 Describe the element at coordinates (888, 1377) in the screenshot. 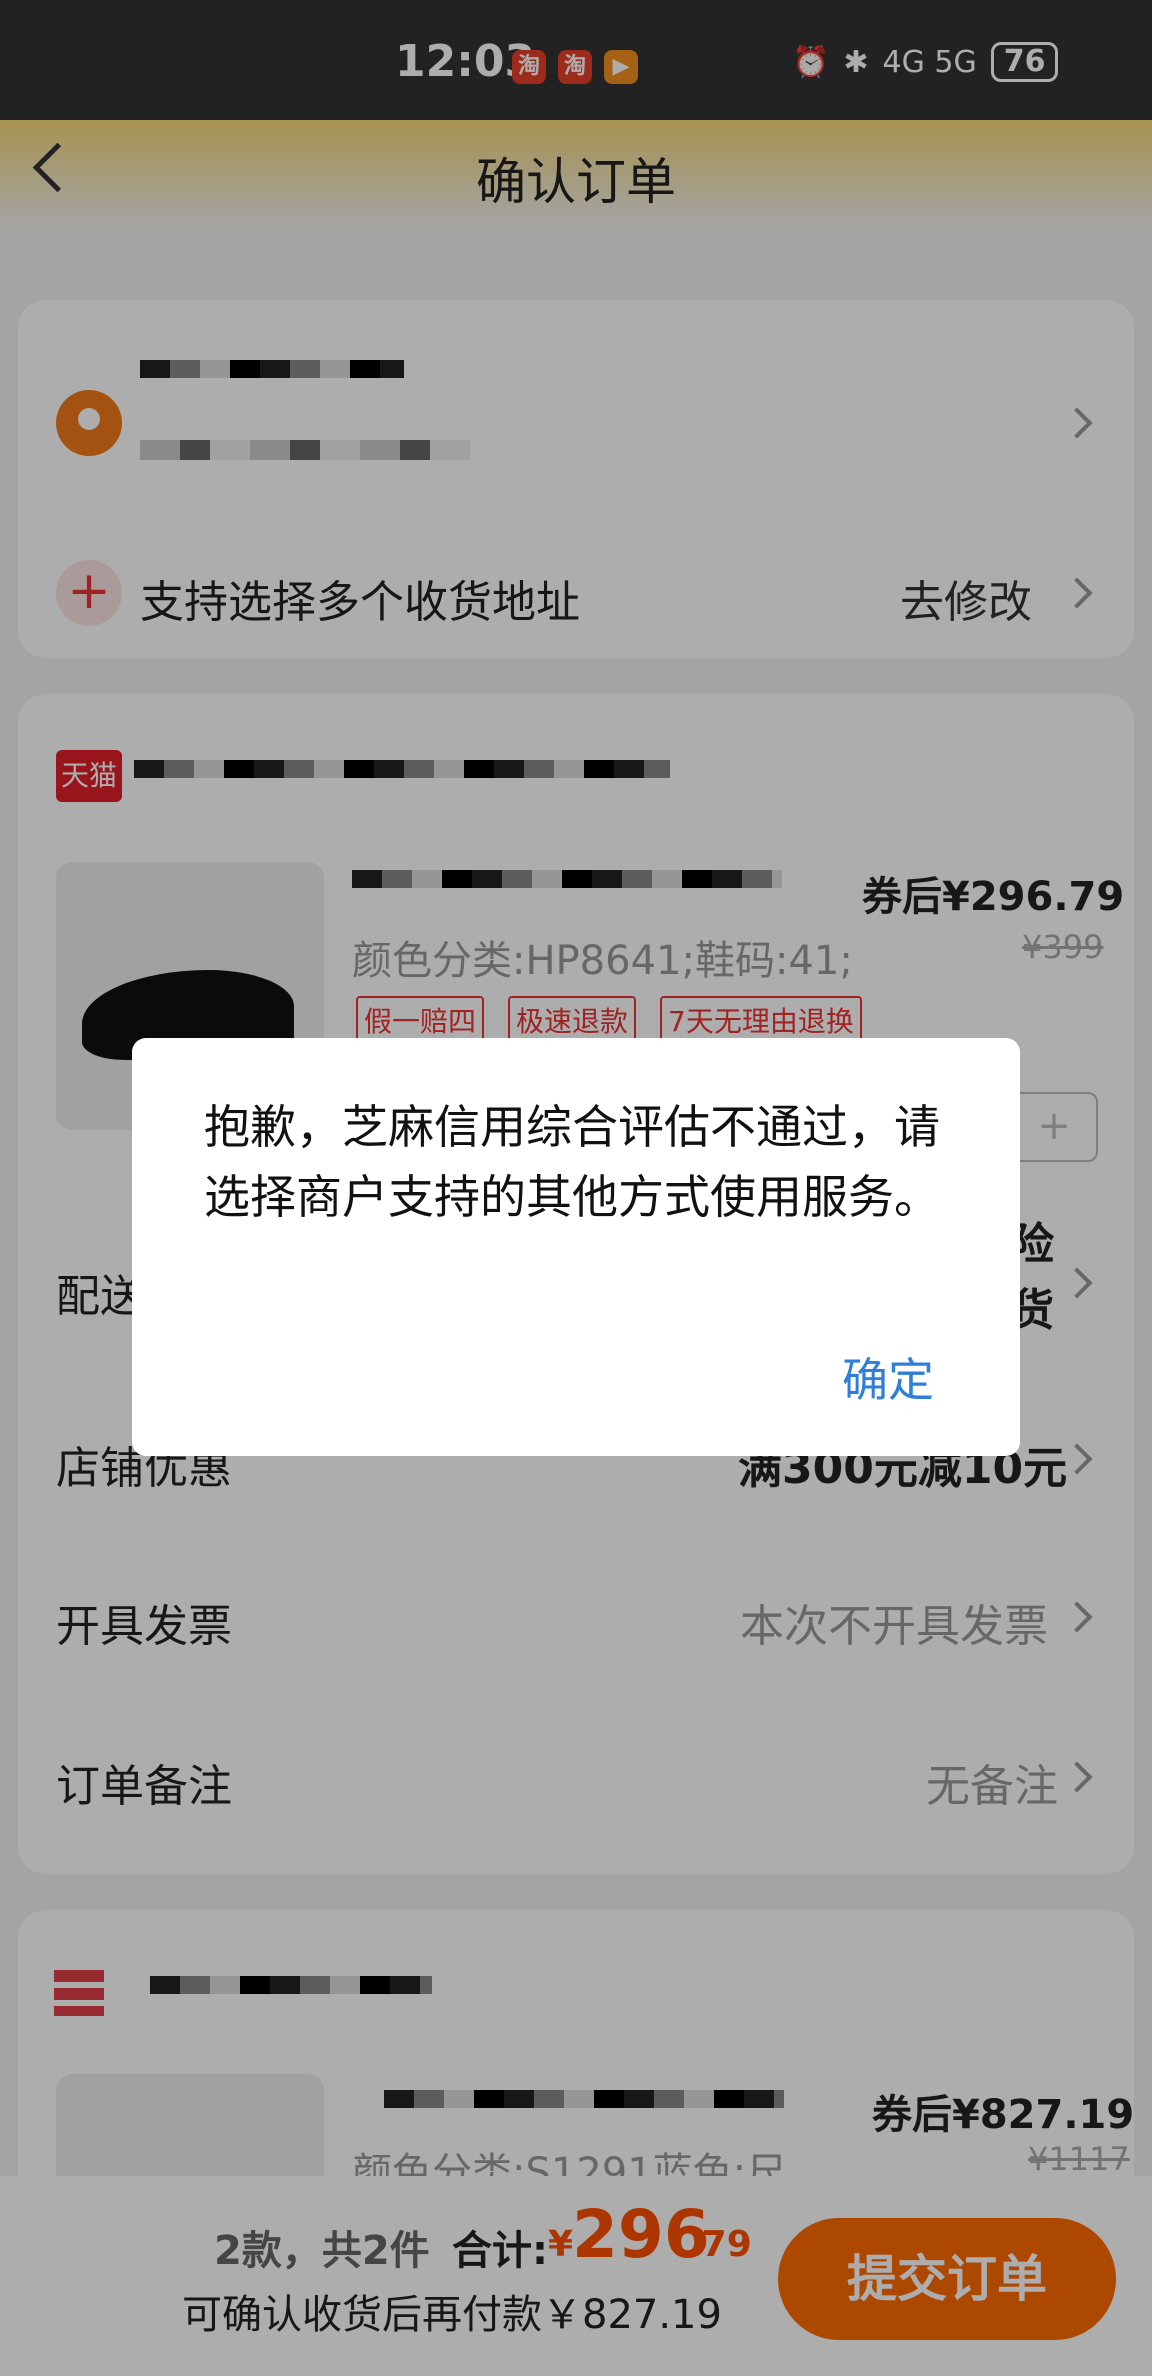

I see `confirm-button: 确定` at that location.